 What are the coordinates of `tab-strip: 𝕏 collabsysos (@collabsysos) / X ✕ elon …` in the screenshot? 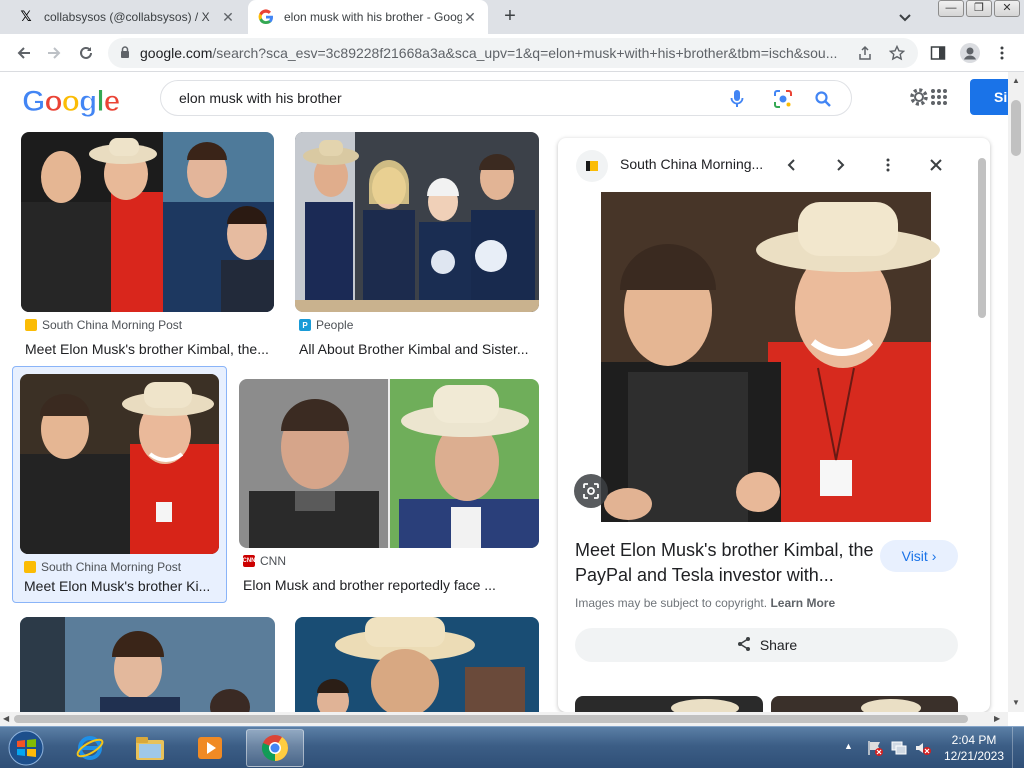 It's located at (512, 17).